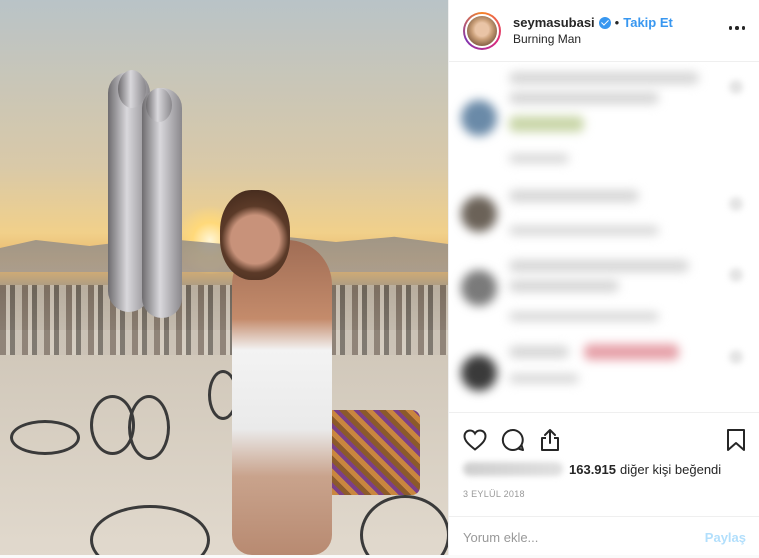 The width and height of the screenshot is (759, 558). Describe the element at coordinates (671, 469) in the screenshot. I see `likes-suffix: diğer kişi beğendi` at that location.